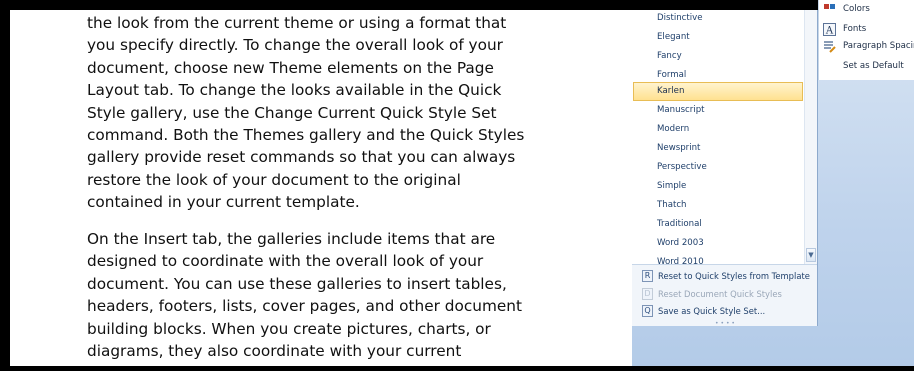 The image size is (914, 371). I want to click on style-set-elegant: Elegant, so click(718, 37).